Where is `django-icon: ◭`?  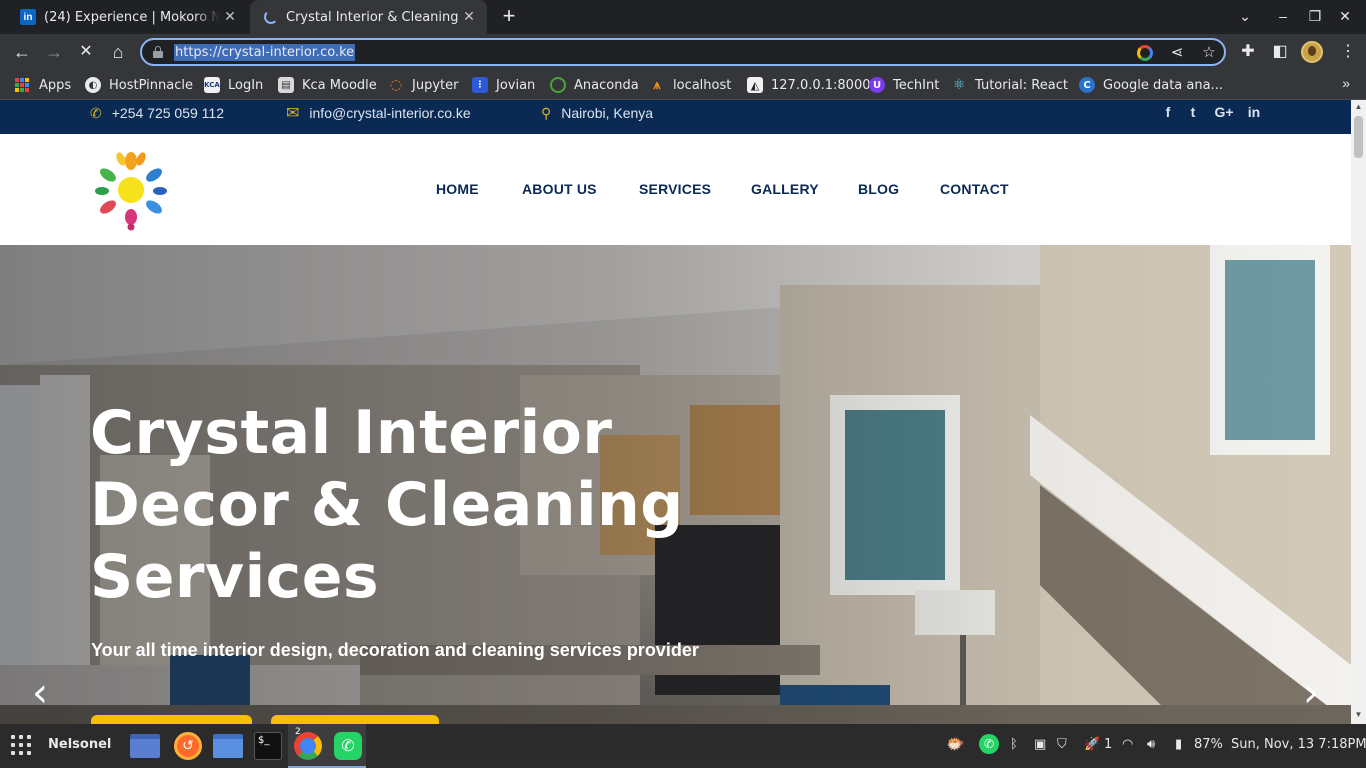 django-icon: ◭ is located at coordinates (755, 85).